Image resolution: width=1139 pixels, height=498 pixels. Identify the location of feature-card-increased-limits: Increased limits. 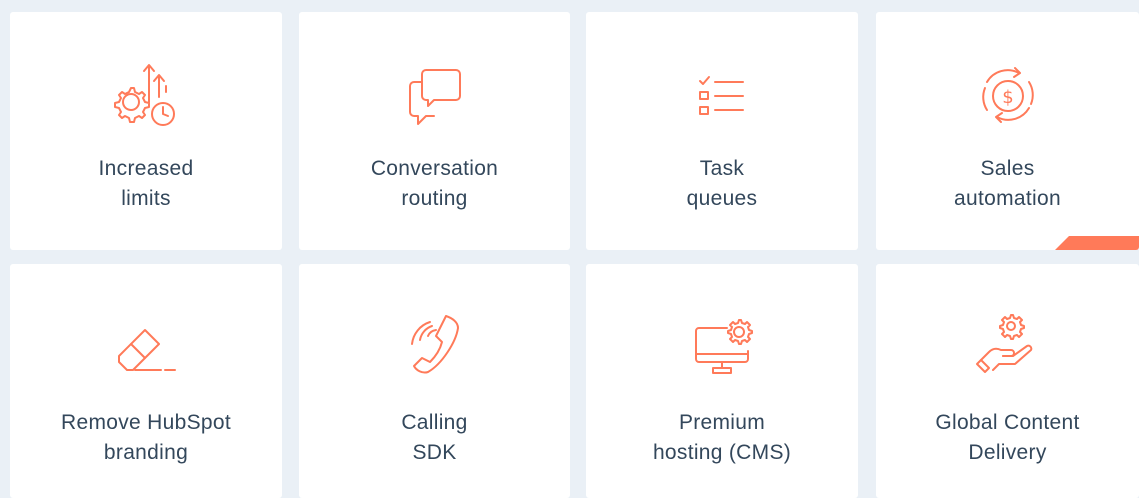
(146, 131).